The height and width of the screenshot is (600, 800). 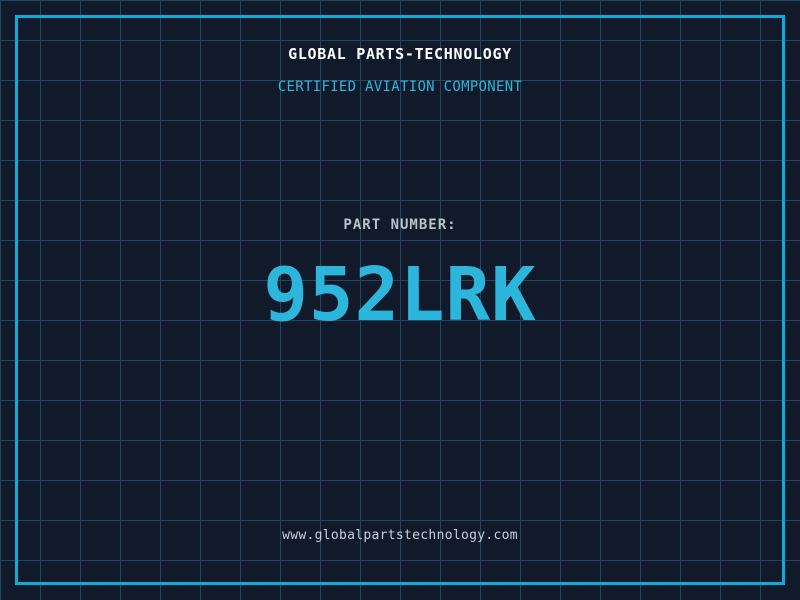 I want to click on brand-title: GLOBAL PARTS-TECHNOLOGY, so click(x=400, y=54).